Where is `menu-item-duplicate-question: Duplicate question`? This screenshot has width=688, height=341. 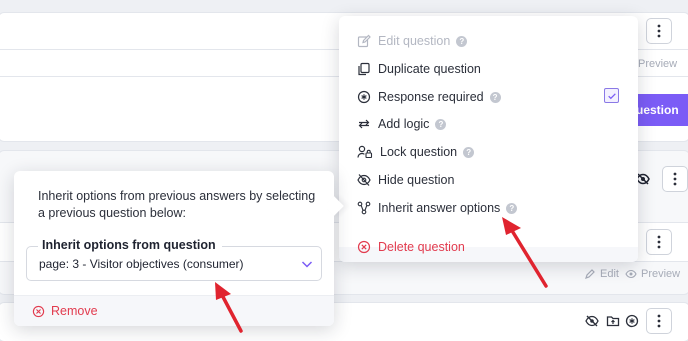 menu-item-duplicate-question: Duplicate question is located at coordinates (419, 69).